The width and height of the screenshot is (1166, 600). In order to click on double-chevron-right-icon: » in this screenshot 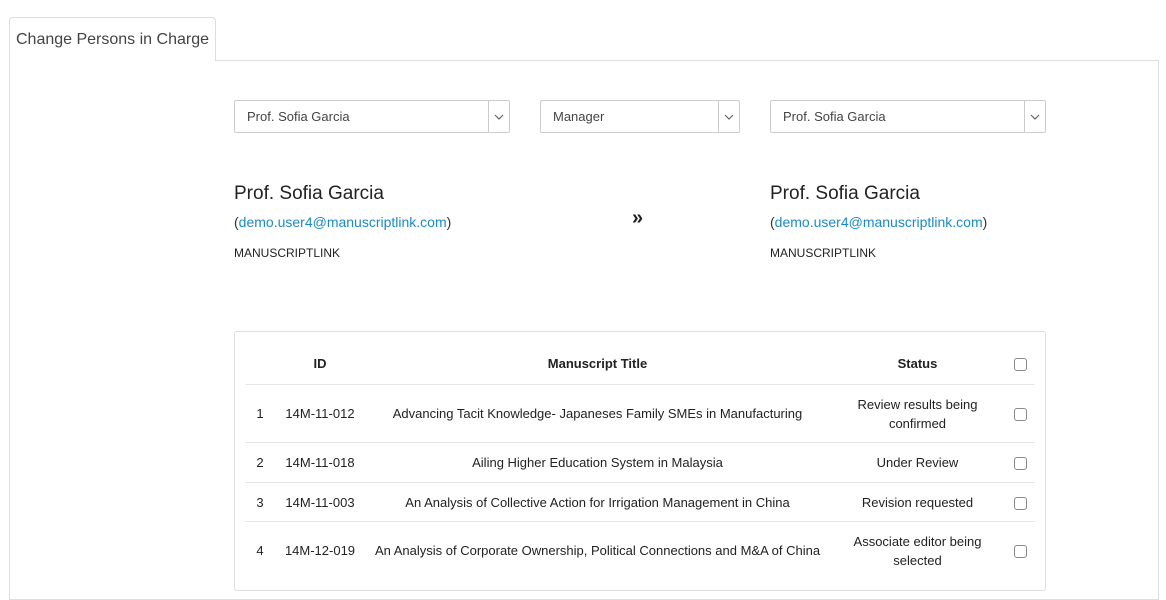, I will do `click(638, 218)`.